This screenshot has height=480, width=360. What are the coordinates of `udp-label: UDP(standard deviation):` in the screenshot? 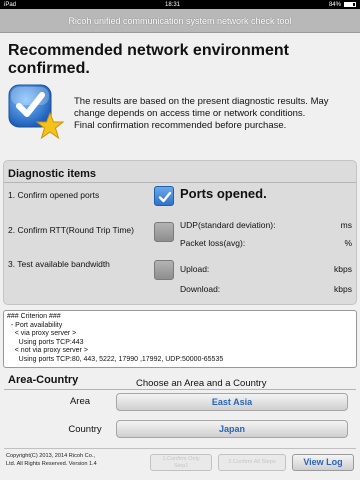 It's located at (228, 225).